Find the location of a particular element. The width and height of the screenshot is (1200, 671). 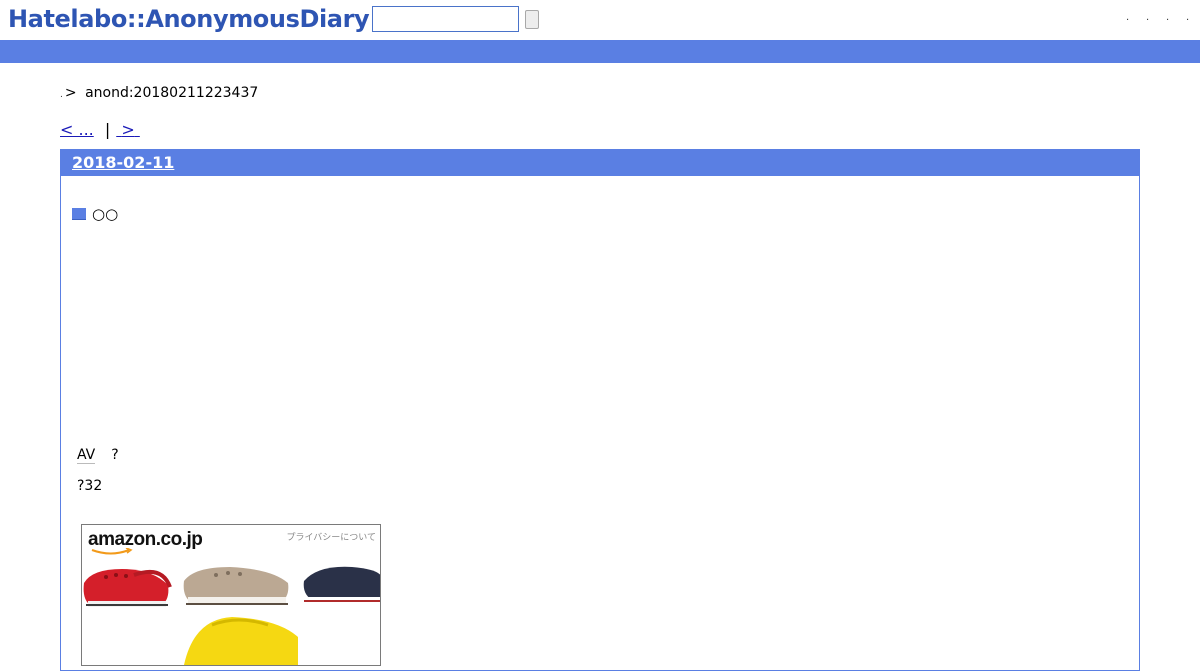

keyword-link: AV is located at coordinates (86, 455).